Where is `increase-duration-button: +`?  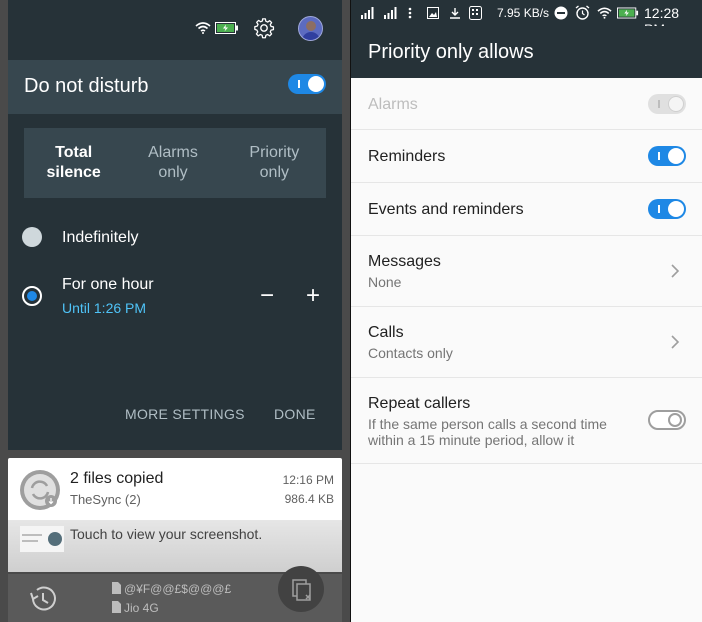 increase-duration-button: + is located at coordinates (313, 296).